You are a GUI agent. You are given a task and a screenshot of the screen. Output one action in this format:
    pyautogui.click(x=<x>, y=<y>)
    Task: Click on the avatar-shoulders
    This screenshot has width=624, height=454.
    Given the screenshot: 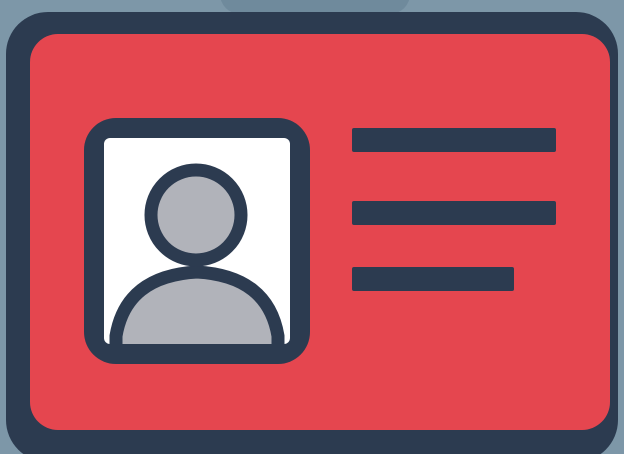 What is the action you would take?
    pyautogui.click(x=197, y=304)
    